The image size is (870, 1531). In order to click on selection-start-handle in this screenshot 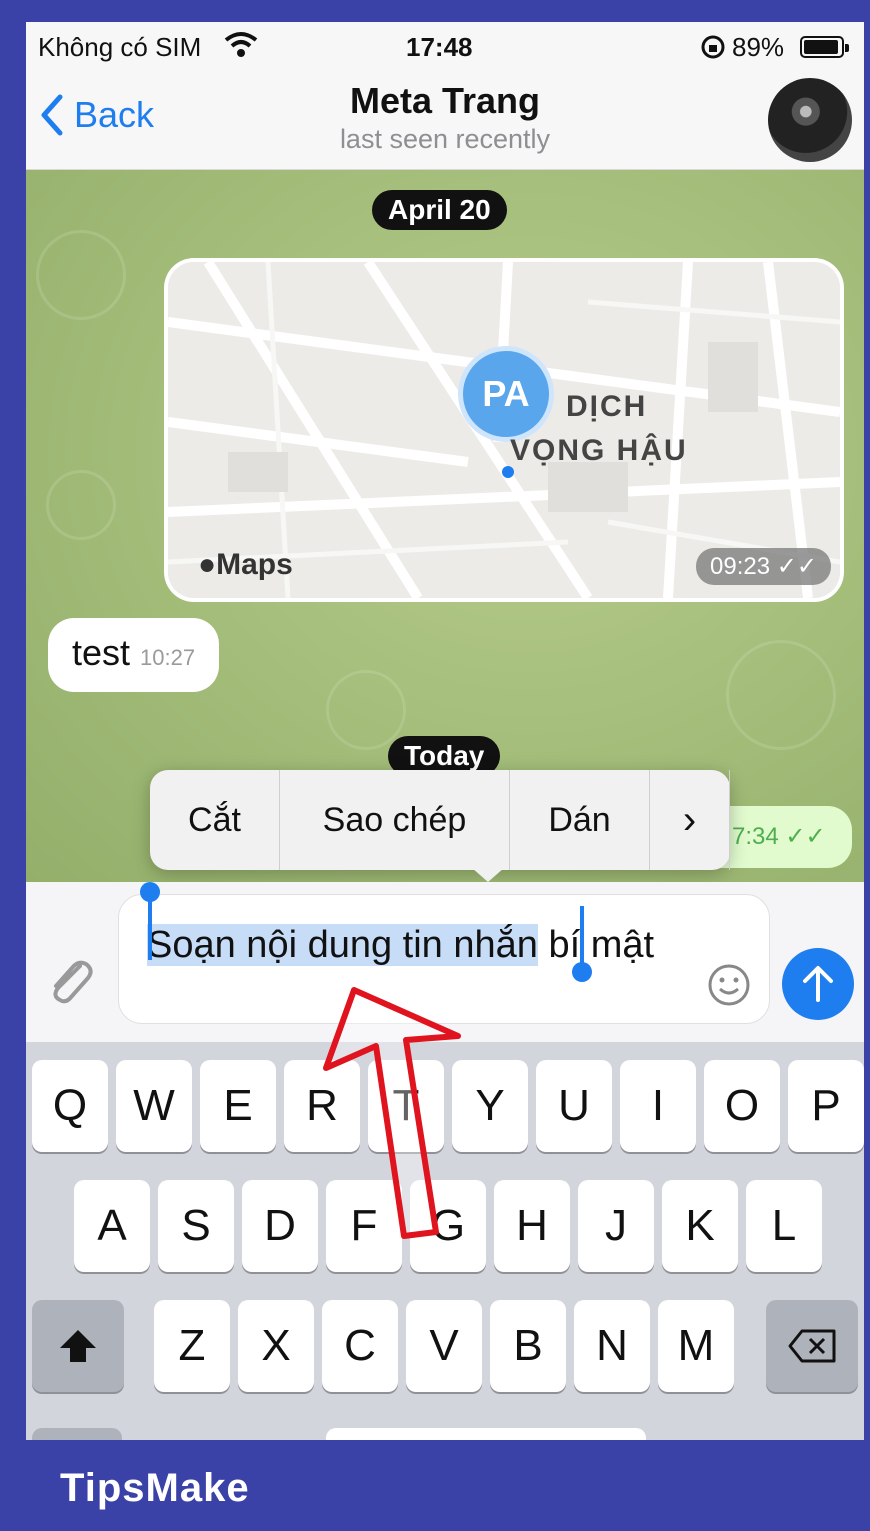, I will do `click(150, 892)`.